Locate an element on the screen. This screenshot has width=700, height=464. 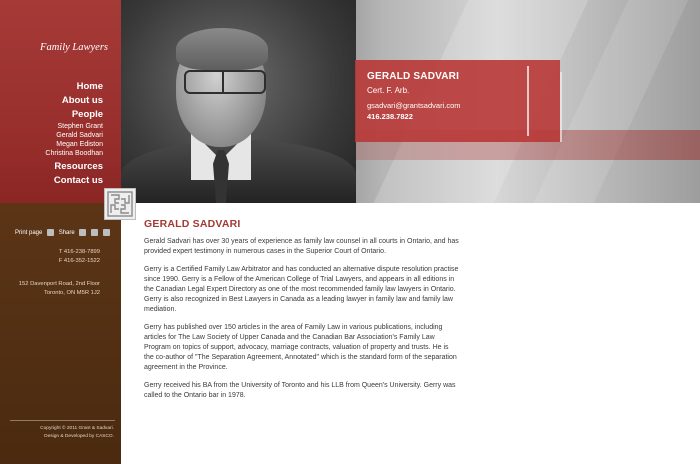
nav-people-stephen-grant: Stephen Grant is located at coordinates (51, 126).